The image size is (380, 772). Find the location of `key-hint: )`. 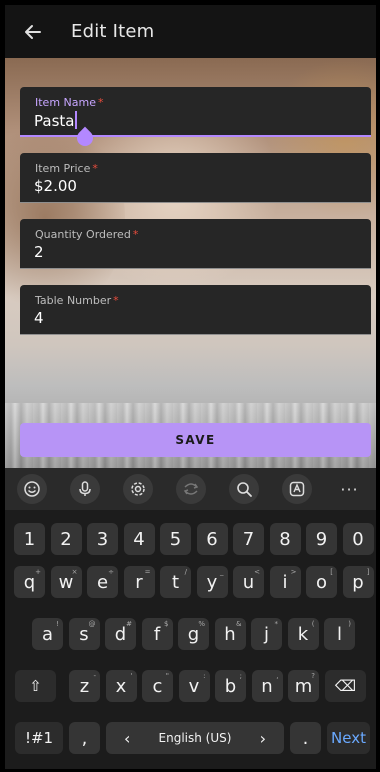

key-hint: ) is located at coordinates (349, 624).